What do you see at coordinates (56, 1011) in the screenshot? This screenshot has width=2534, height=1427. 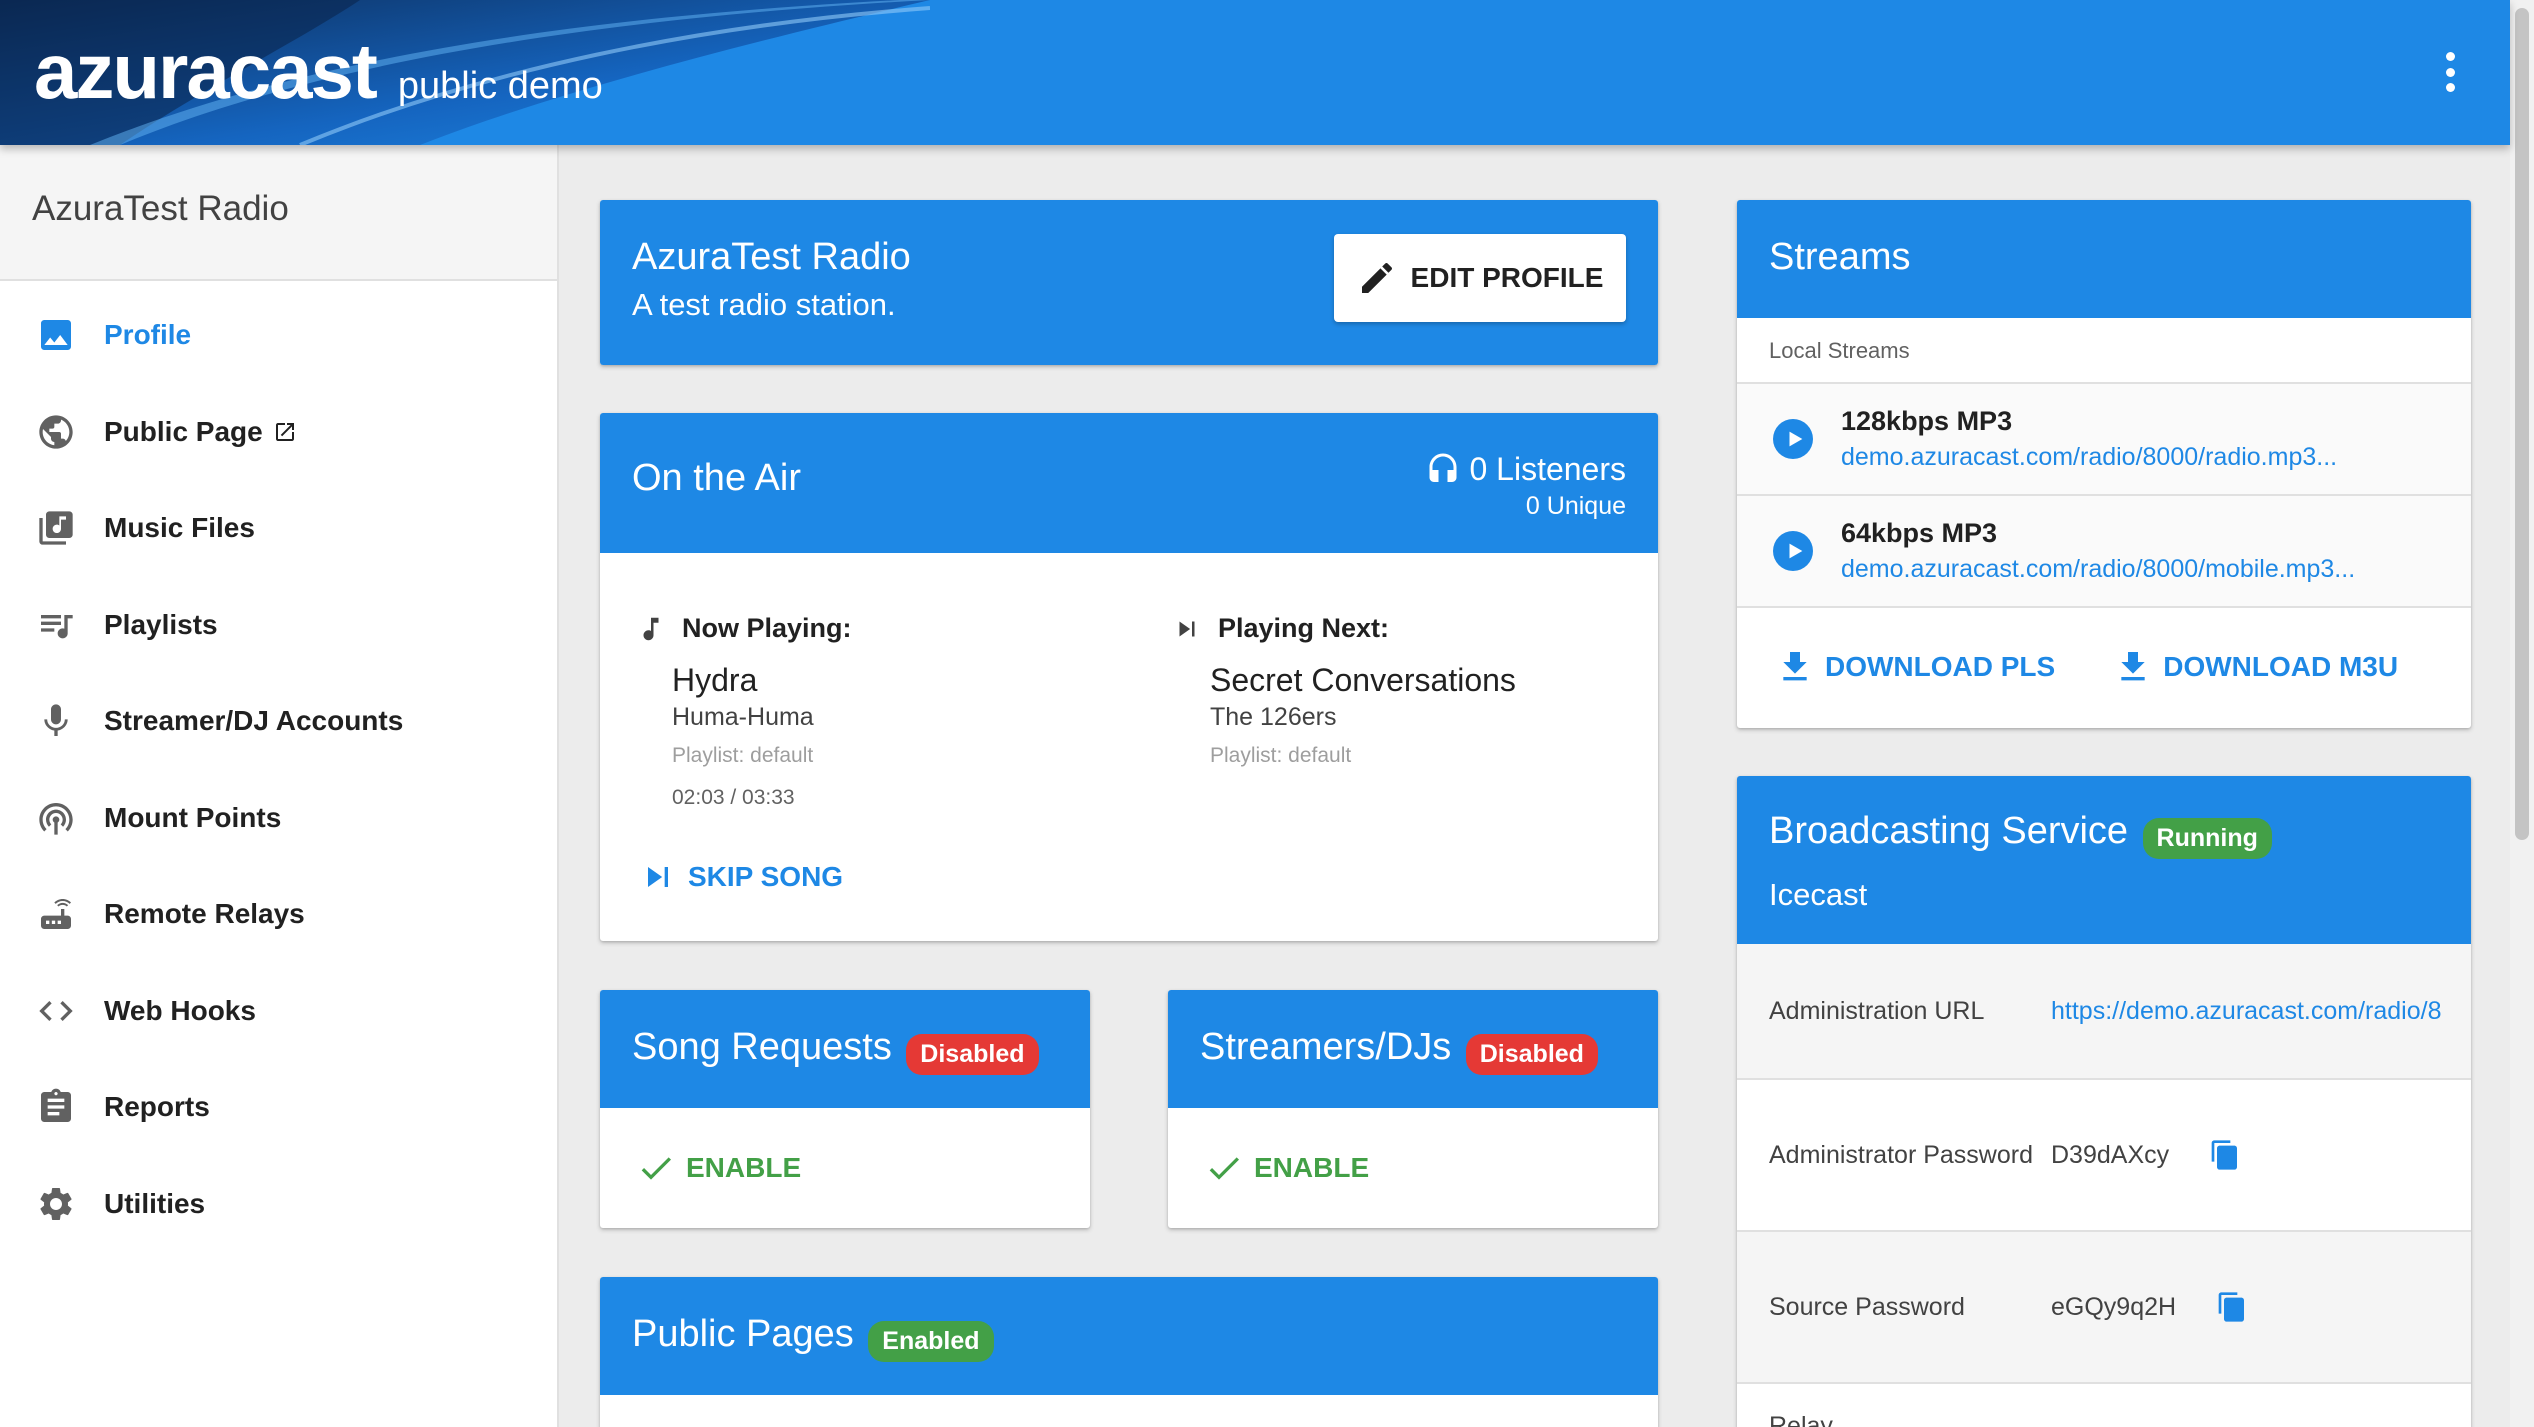 I see `code-icon` at bounding box center [56, 1011].